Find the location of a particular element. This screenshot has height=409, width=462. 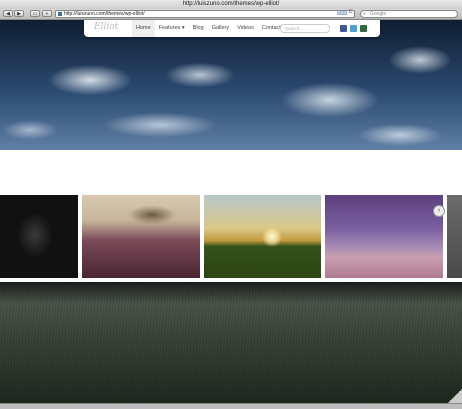

bookmarks-button: ▭ is located at coordinates (35, 13).